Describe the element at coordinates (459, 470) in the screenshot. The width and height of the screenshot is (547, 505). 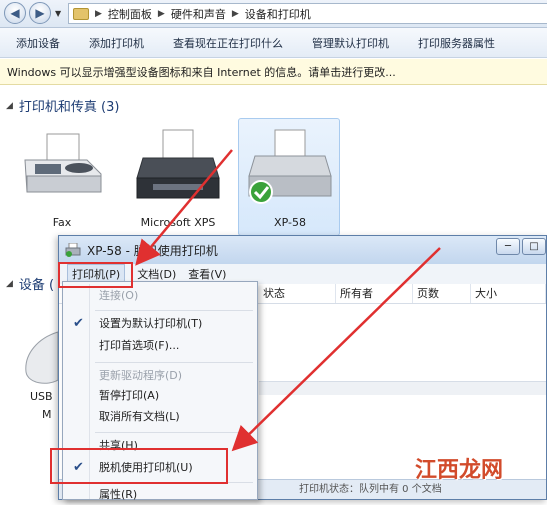
I see `watermark-logo: 江西龙网` at that location.